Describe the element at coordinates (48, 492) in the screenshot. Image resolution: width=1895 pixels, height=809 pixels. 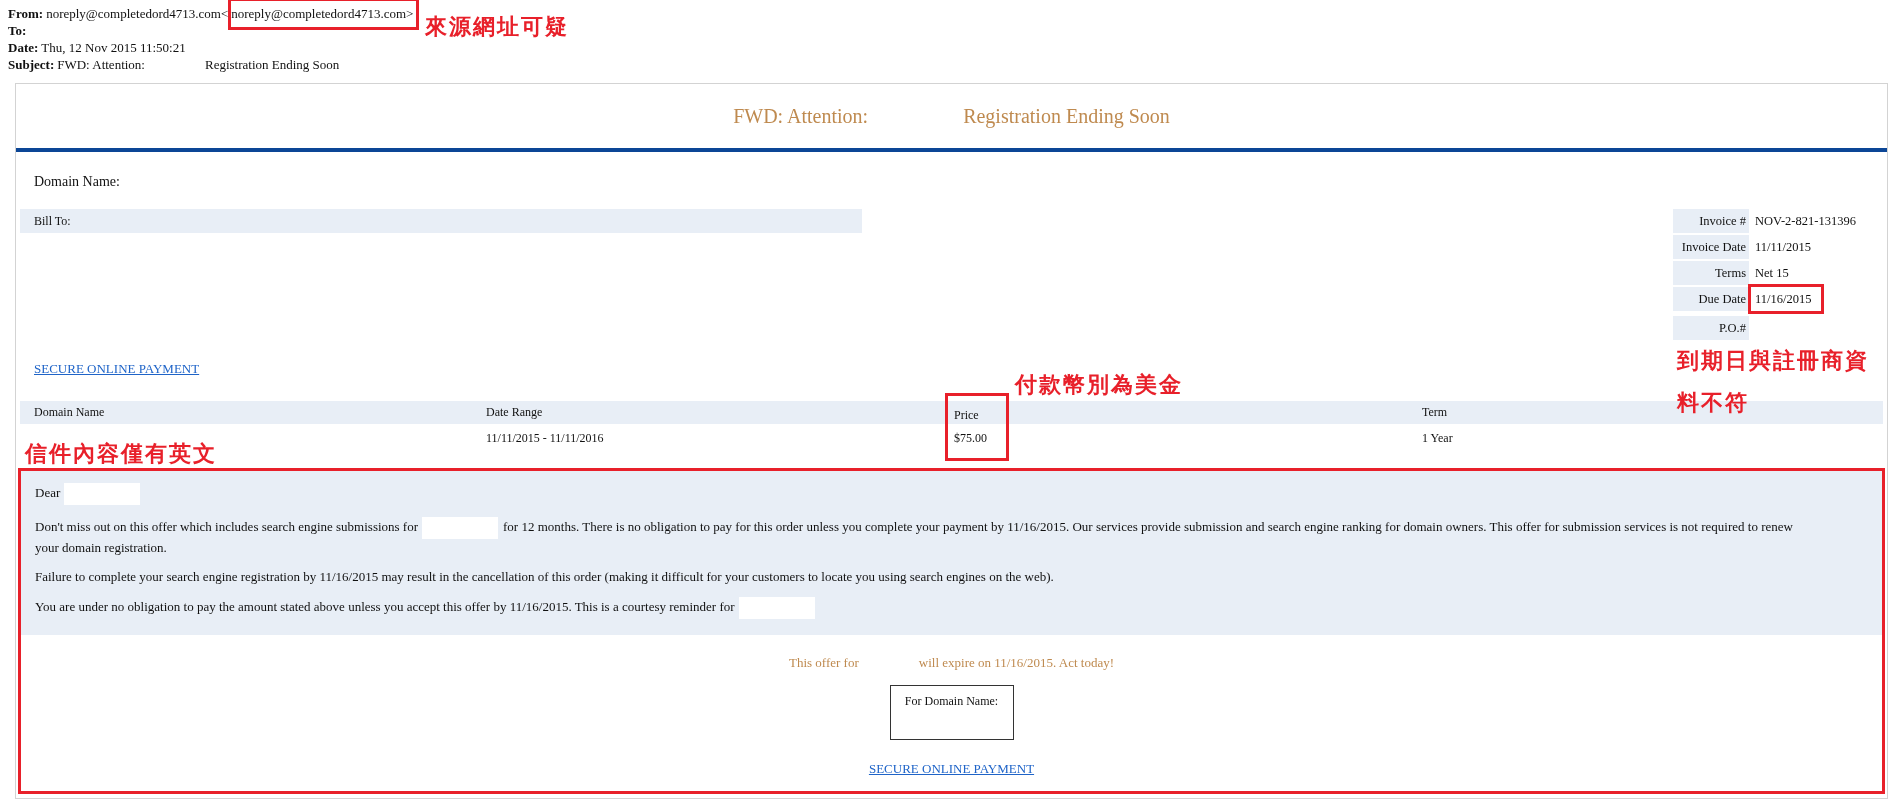
I see `message-text: Dear` at that location.